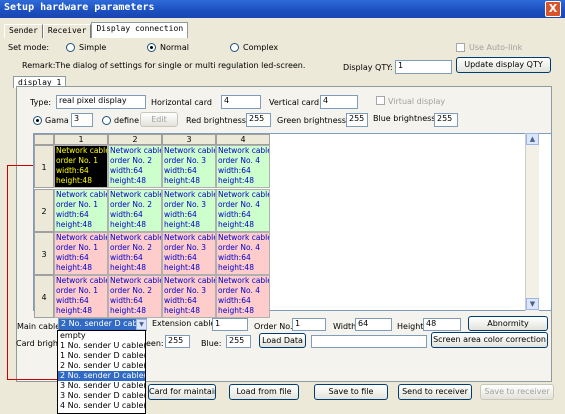 The width and height of the screenshot is (565, 414). Describe the element at coordinates (101, 396) in the screenshot. I see `dropdown-item: 3 No. sender D cable(3)` at that location.